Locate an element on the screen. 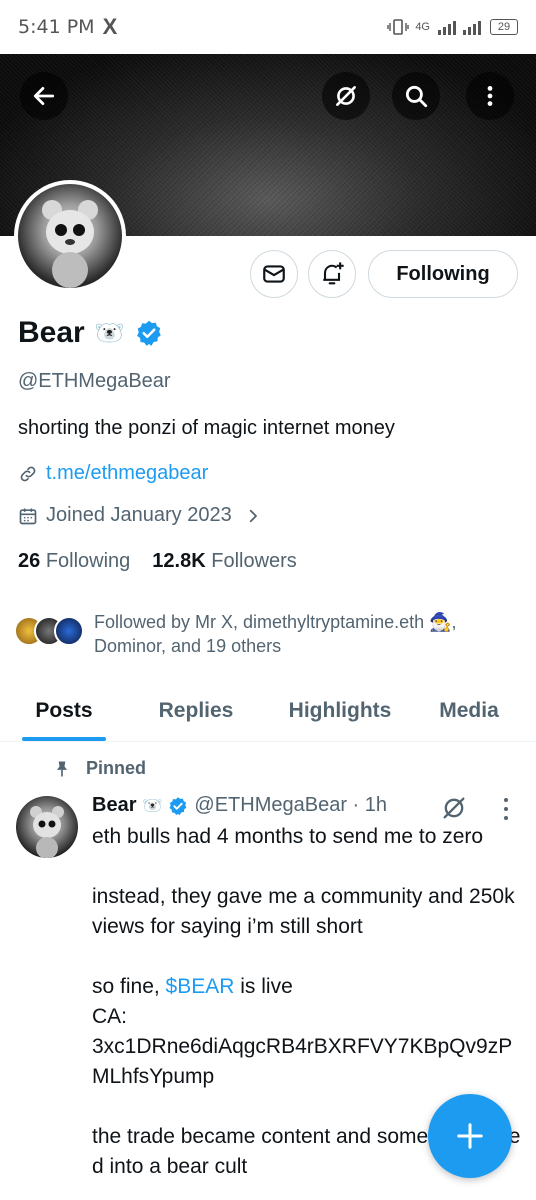 This screenshot has width=536, height=1200. status-indicators: 4G 29 is located at coordinates (452, 27).